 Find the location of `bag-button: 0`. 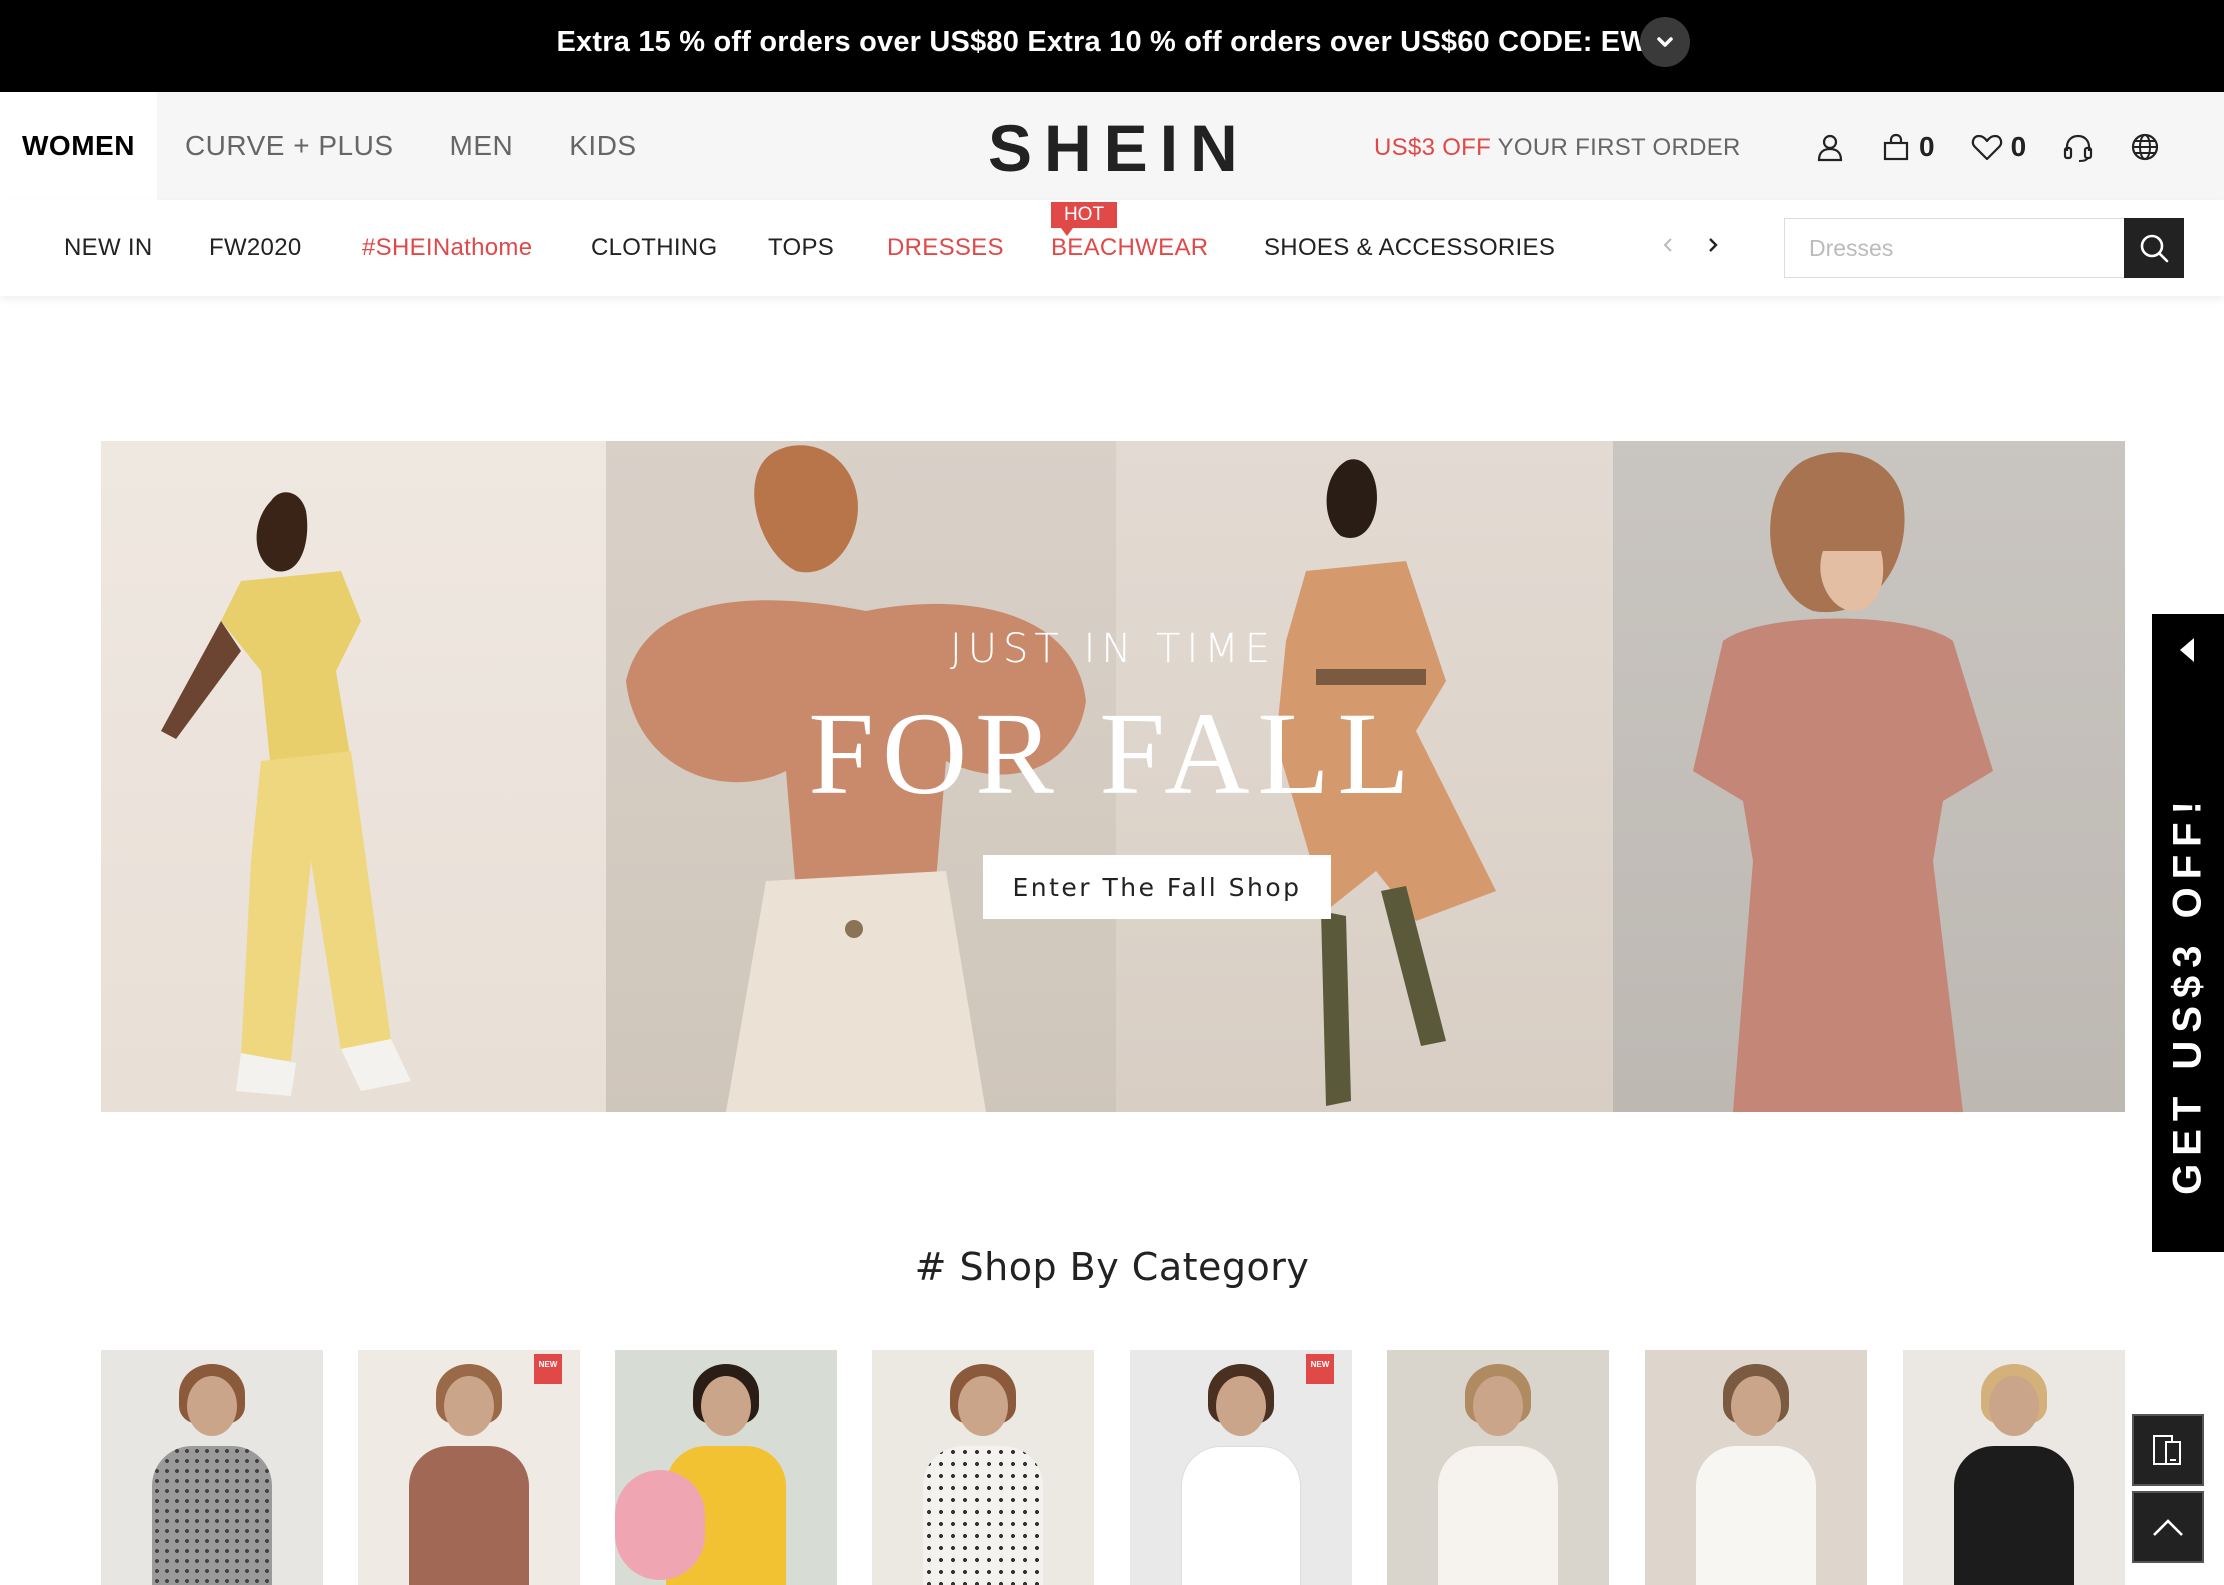

bag-button: 0 is located at coordinates (1908, 147).